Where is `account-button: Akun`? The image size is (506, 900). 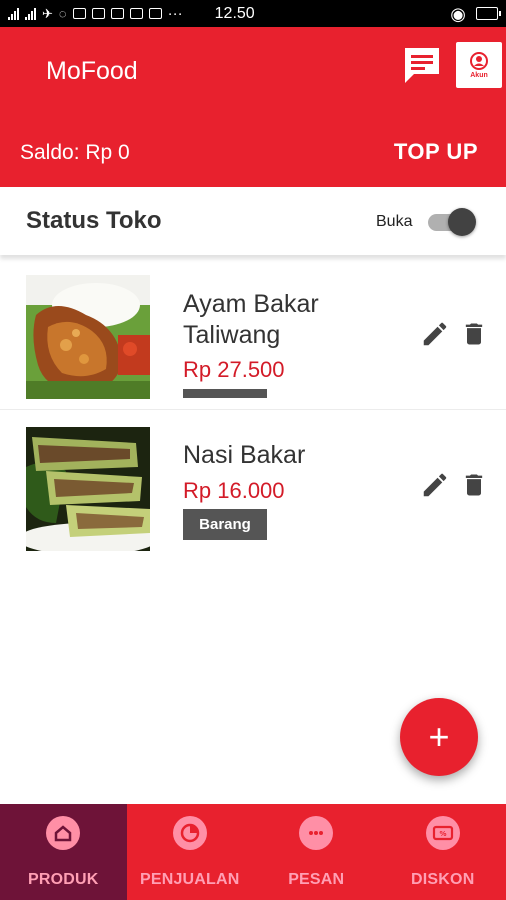
account-button: Akun is located at coordinates (479, 65).